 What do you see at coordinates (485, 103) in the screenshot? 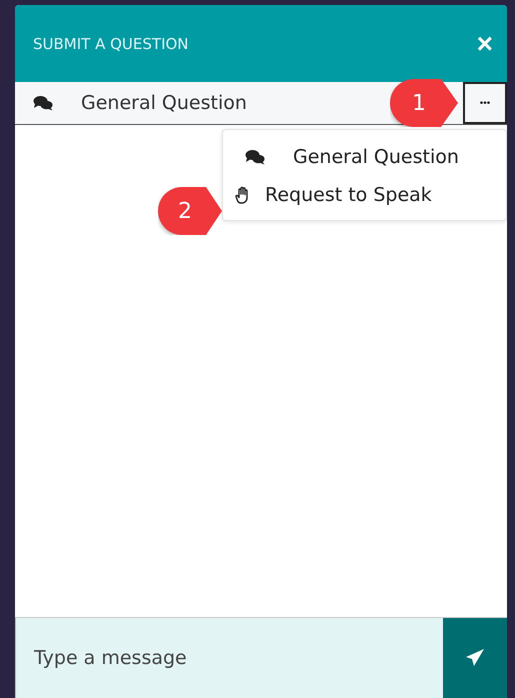
I see `more-button: •••` at bounding box center [485, 103].